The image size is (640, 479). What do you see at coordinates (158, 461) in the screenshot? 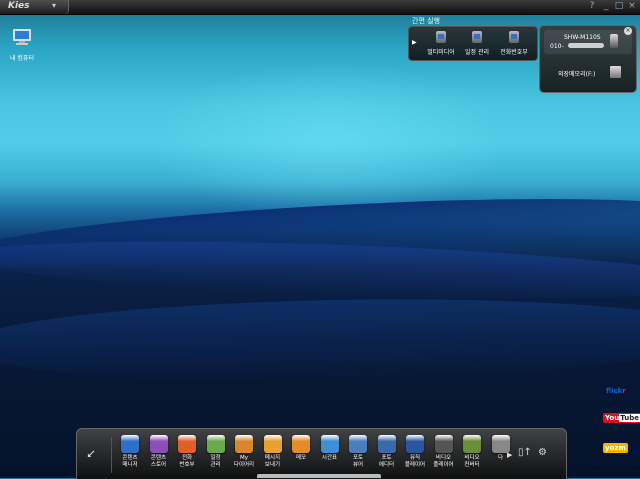
I see `dock-item-label: 콘텐츠 스토어` at bounding box center [158, 461].